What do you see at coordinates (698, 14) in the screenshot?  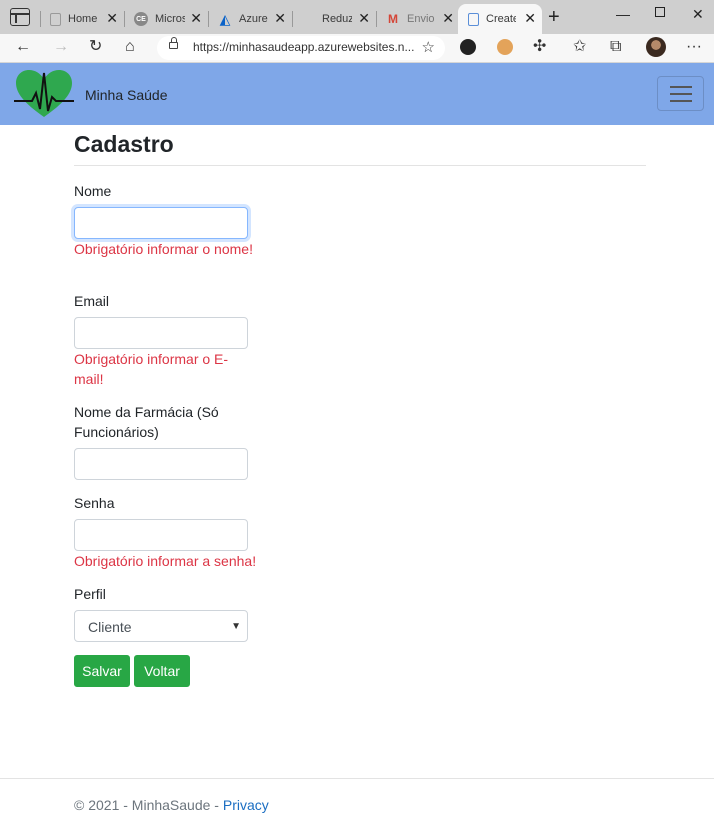 I see `close-window-icon: ✕` at bounding box center [698, 14].